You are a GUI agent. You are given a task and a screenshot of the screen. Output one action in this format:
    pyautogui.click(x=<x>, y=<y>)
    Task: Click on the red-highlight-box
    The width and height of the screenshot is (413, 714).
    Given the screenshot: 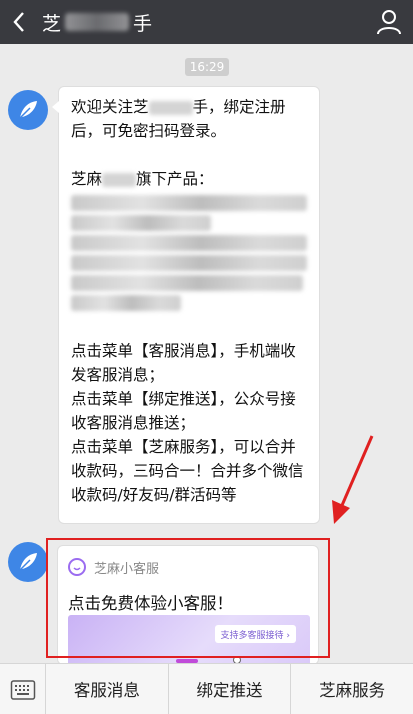 What is the action you would take?
    pyautogui.click(x=188, y=598)
    